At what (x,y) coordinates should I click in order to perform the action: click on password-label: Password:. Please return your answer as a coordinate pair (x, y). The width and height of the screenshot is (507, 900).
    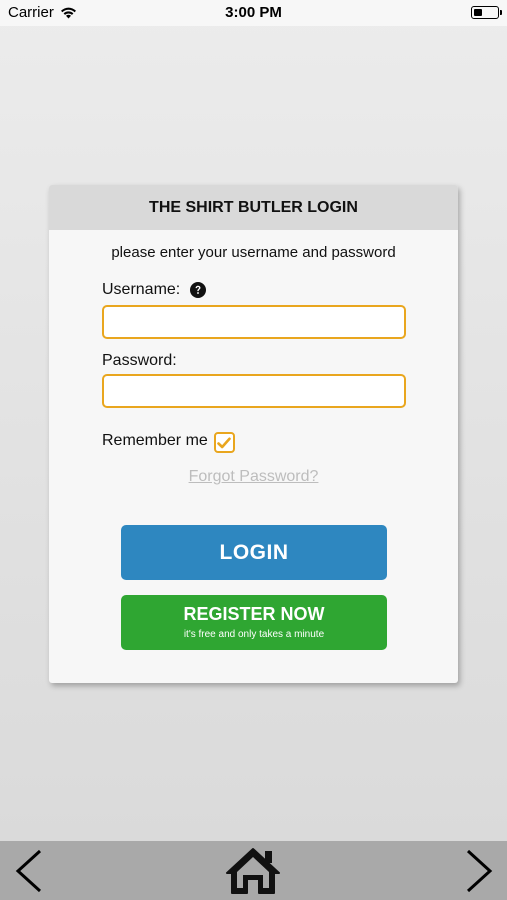
    Looking at the image, I should click on (139, 360).